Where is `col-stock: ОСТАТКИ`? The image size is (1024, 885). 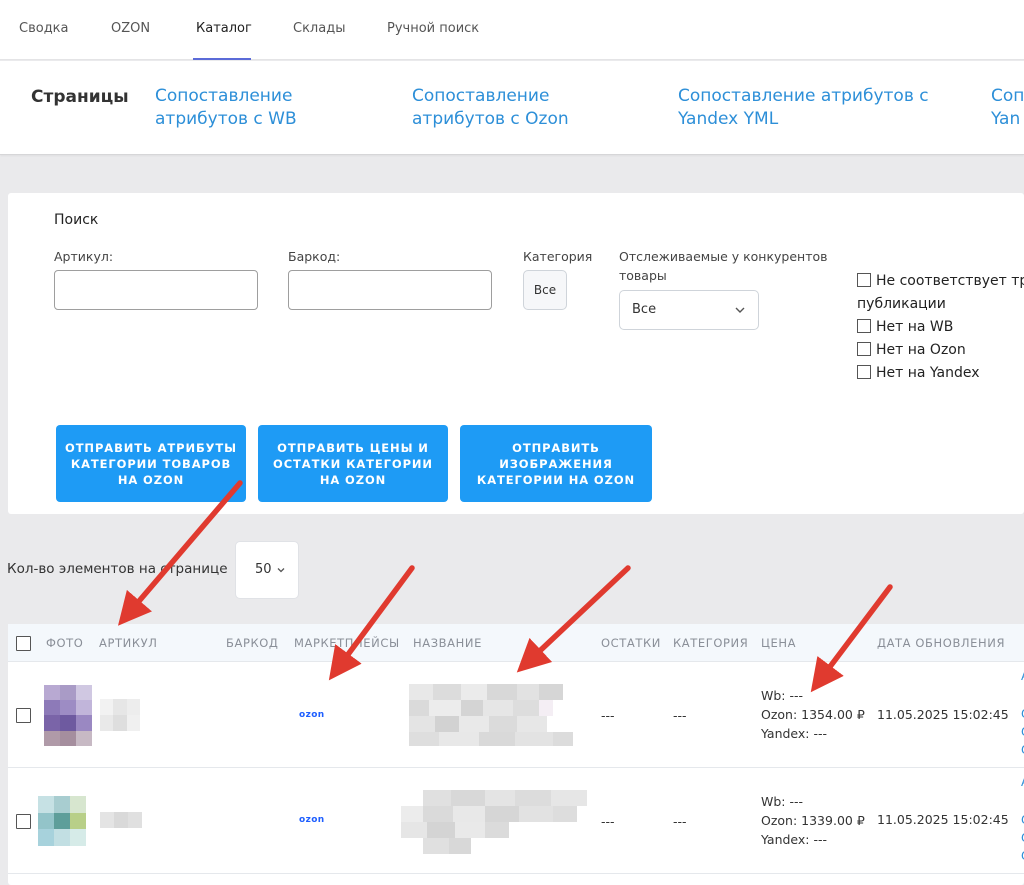 col-stock: ОСТАТКИ is located at coordinates (631, 643).